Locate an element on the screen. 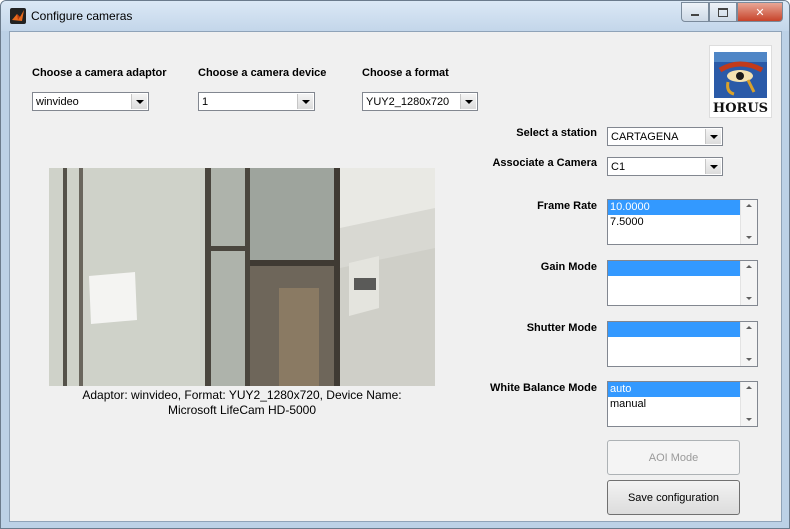  device-label: Choose a camera device is located at coordinates (262, 73).